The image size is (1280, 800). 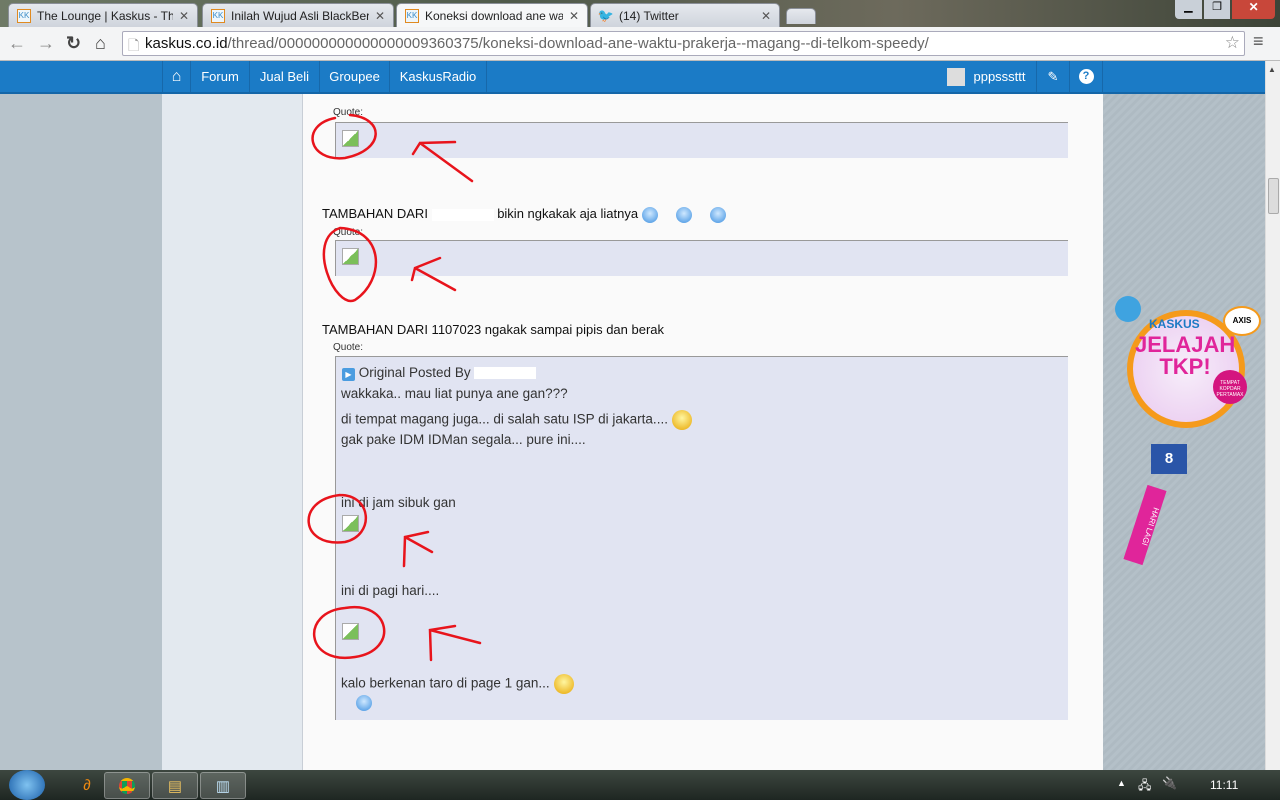 What do you see at coordinates (1121, 783) in the screenshot?
I see `show-hidden-icons: ▲` at bounding box center [1121, 783].